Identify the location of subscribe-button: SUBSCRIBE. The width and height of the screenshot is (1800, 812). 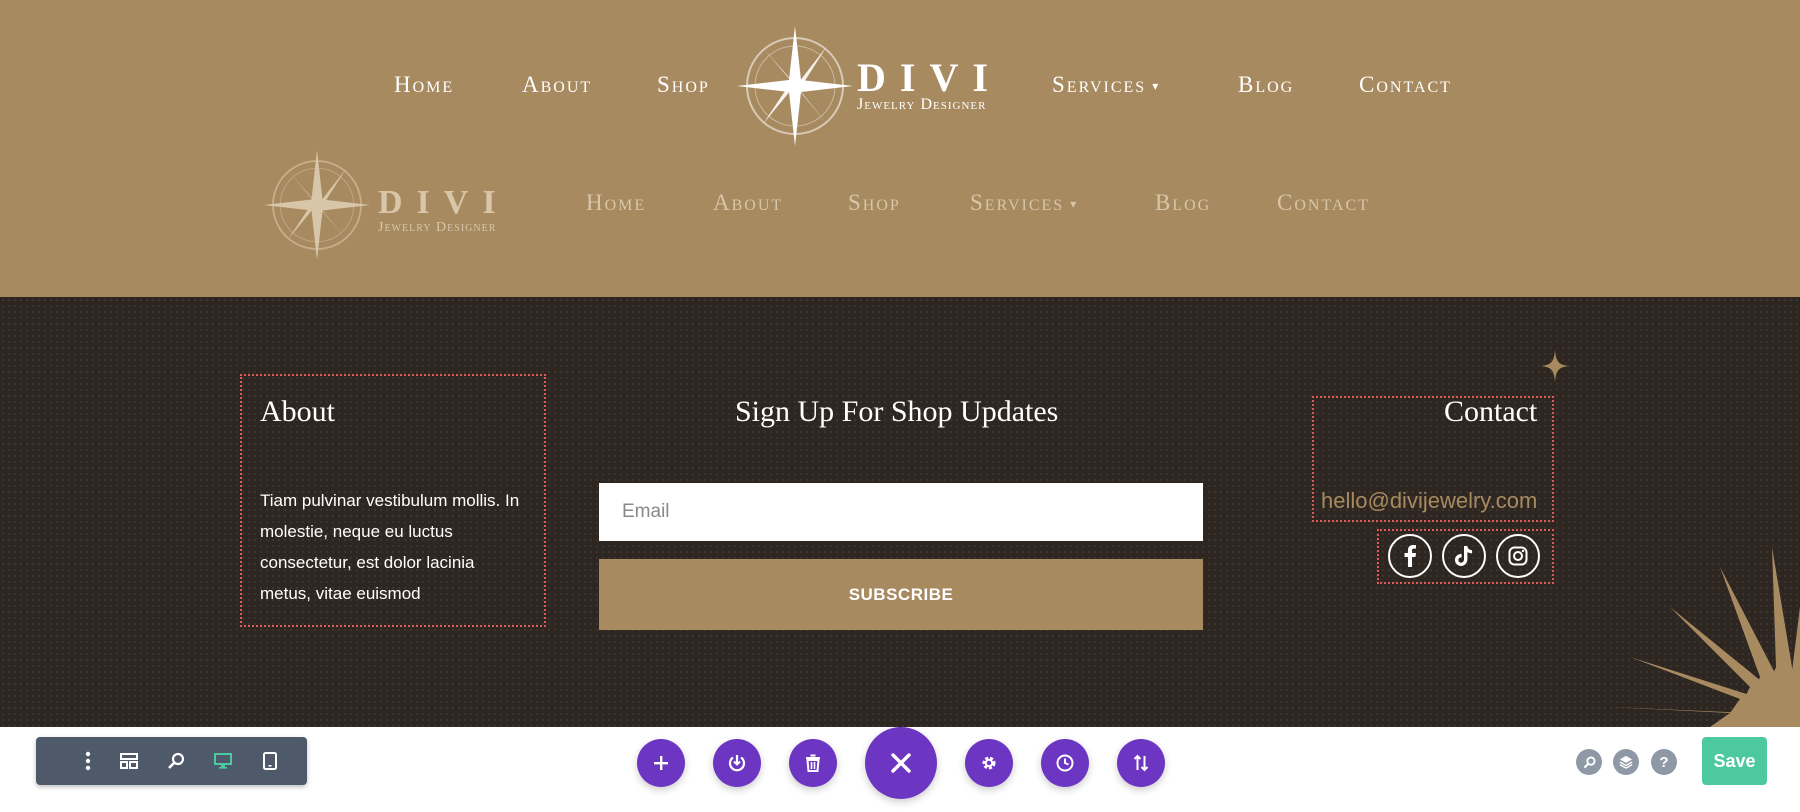
(901, 594).